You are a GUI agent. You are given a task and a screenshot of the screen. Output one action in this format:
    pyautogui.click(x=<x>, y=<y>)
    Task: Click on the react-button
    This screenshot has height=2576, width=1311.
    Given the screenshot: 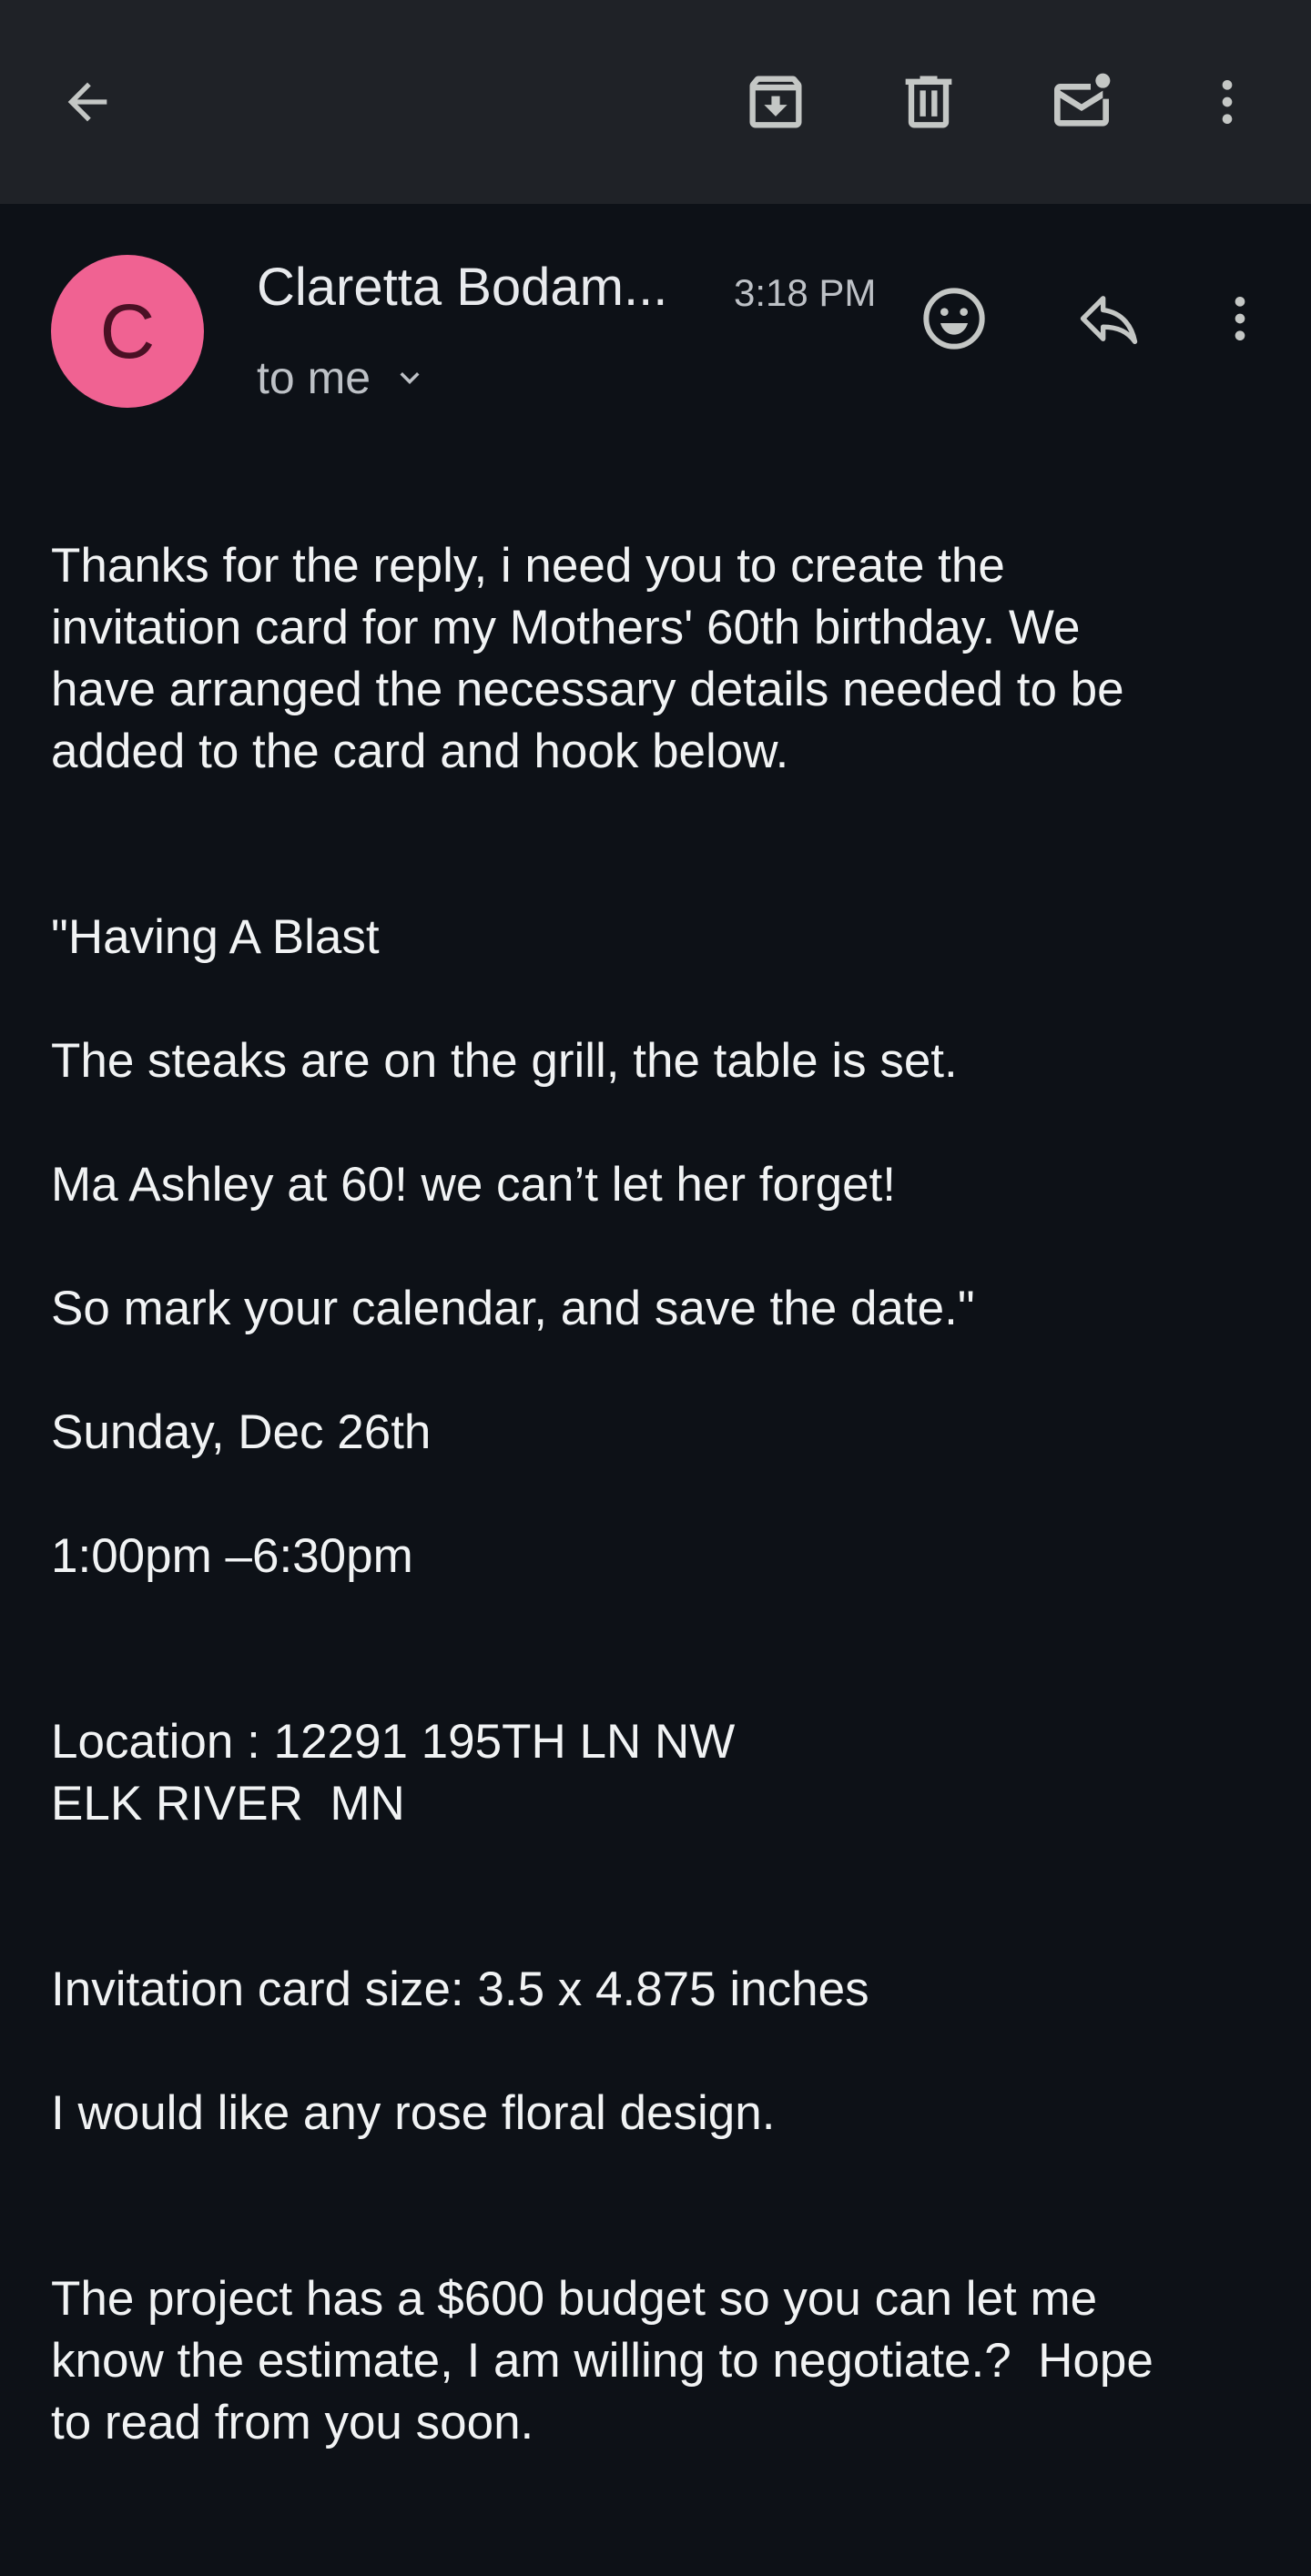 What is the action you would take?
    pyautogui.click(x=954, y=318)
    